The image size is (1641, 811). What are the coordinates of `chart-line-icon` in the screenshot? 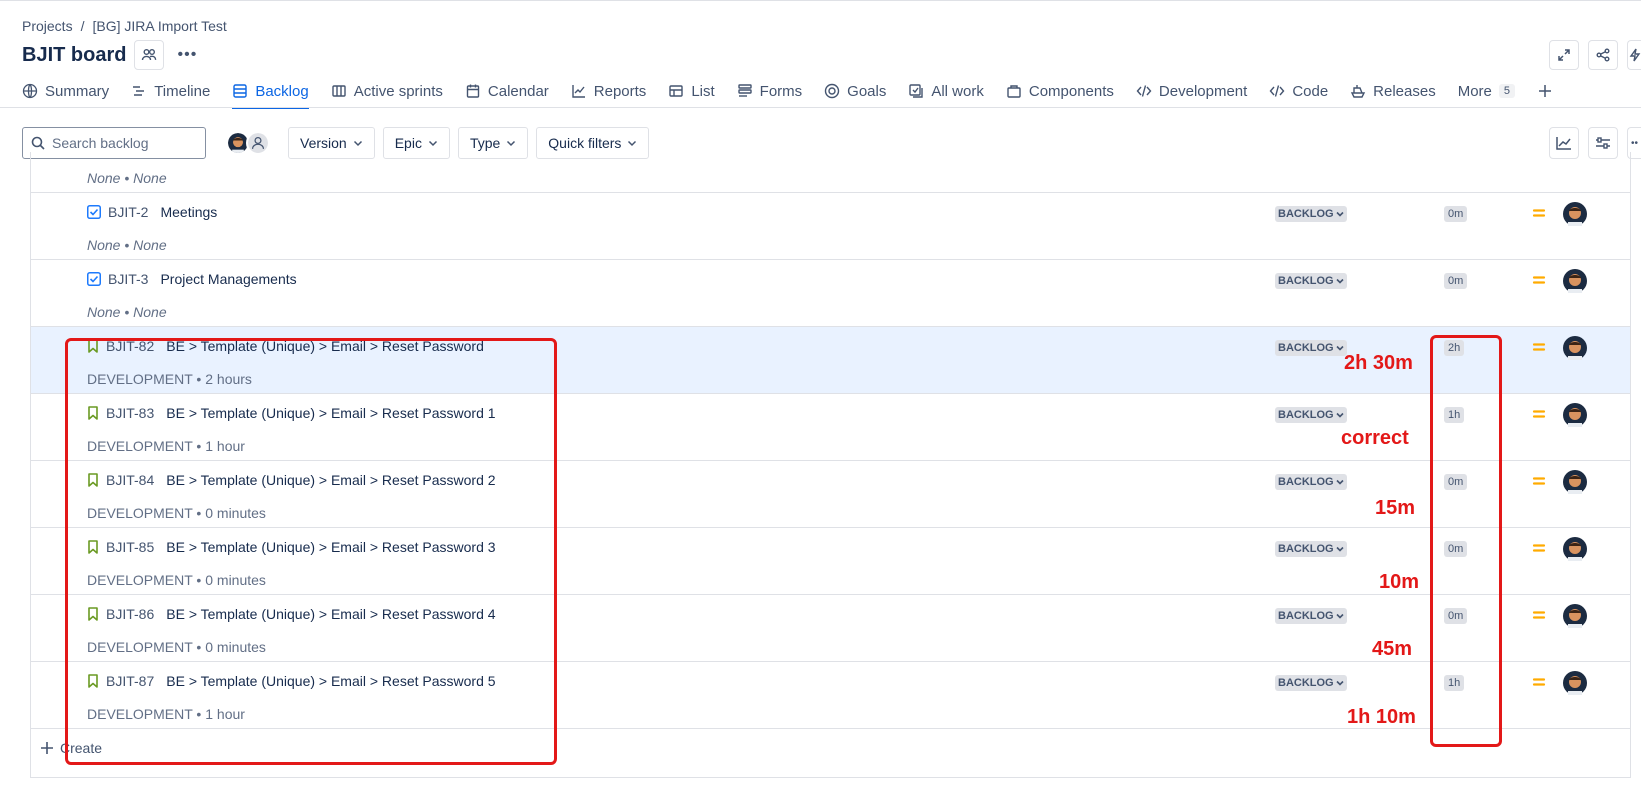 It's located at (579, 91).